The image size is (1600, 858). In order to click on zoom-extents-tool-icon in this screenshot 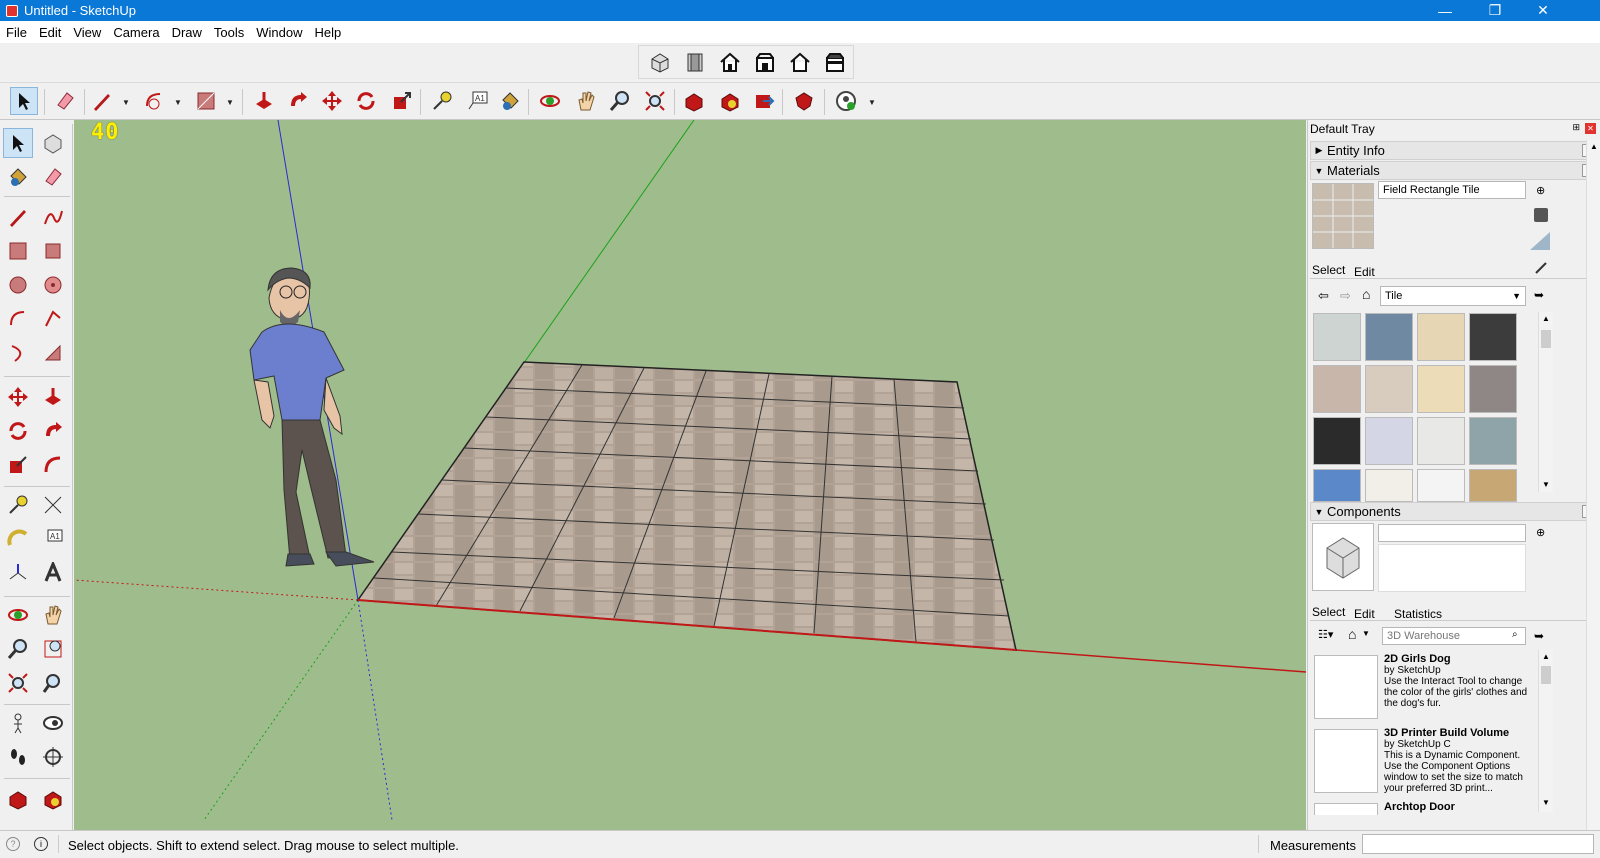, I will do `click(18, 683)`.